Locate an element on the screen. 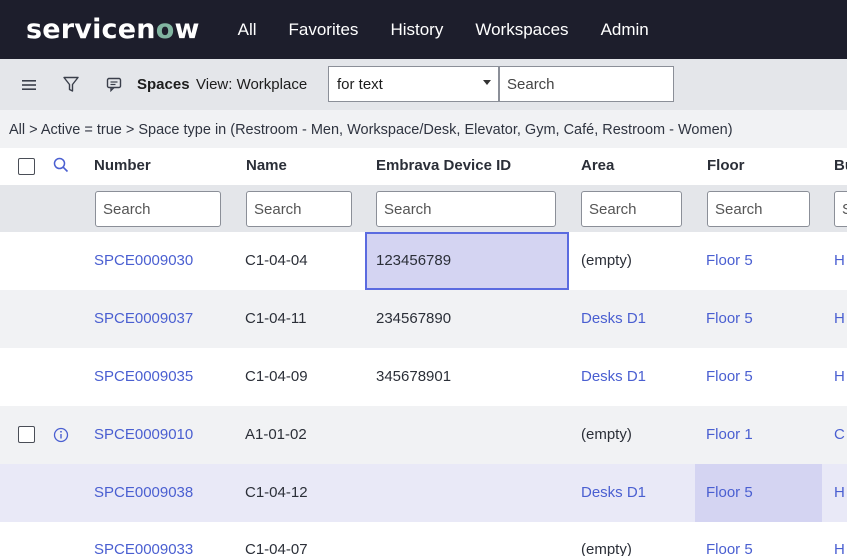  search-input-building: S is located at coordinates (840, 209).